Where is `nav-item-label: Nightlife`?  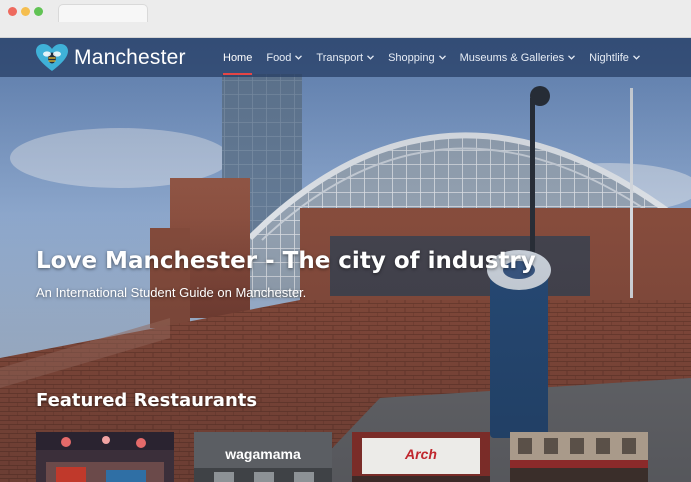
nav-item-label: Nightlife is located at coordinates (609, 57).